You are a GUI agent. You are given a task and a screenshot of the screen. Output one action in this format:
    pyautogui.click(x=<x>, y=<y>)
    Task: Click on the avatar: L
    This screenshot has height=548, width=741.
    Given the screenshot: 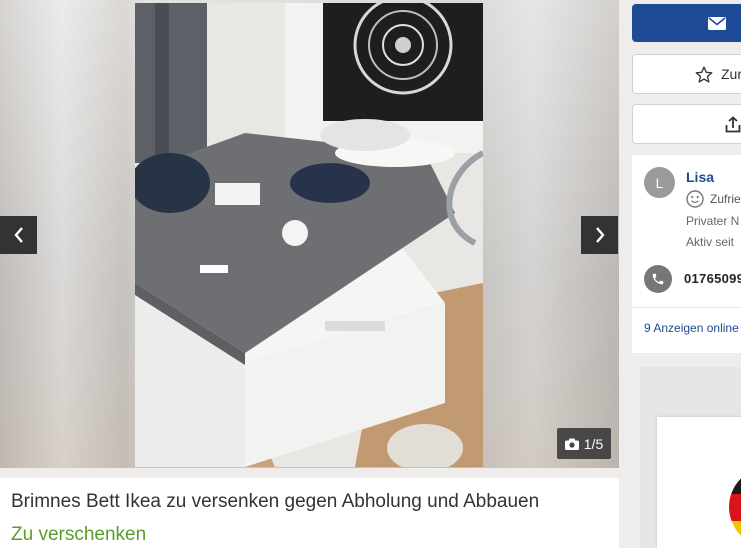 What is the action you would take?
    pyautogui.click(x=659, y=182)
    